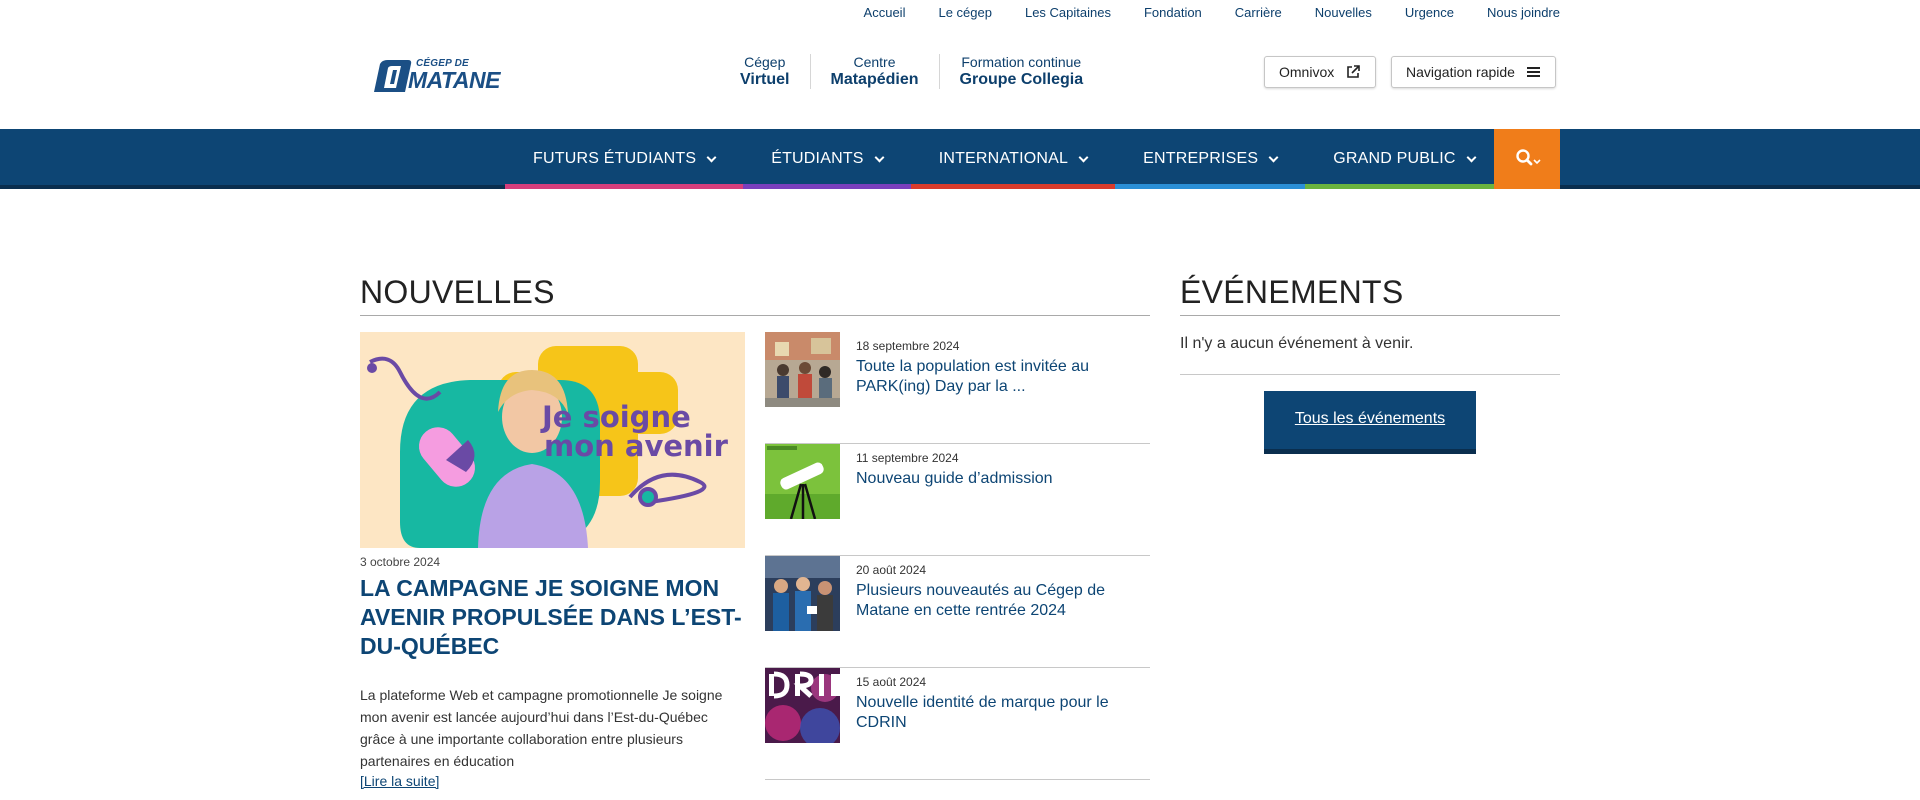 The width and height of the screenshot is (1920, 800). Describe the element at coordinates (1173, 13) in the screenshot. I see `util-link-fondation: Fondation` at that location.